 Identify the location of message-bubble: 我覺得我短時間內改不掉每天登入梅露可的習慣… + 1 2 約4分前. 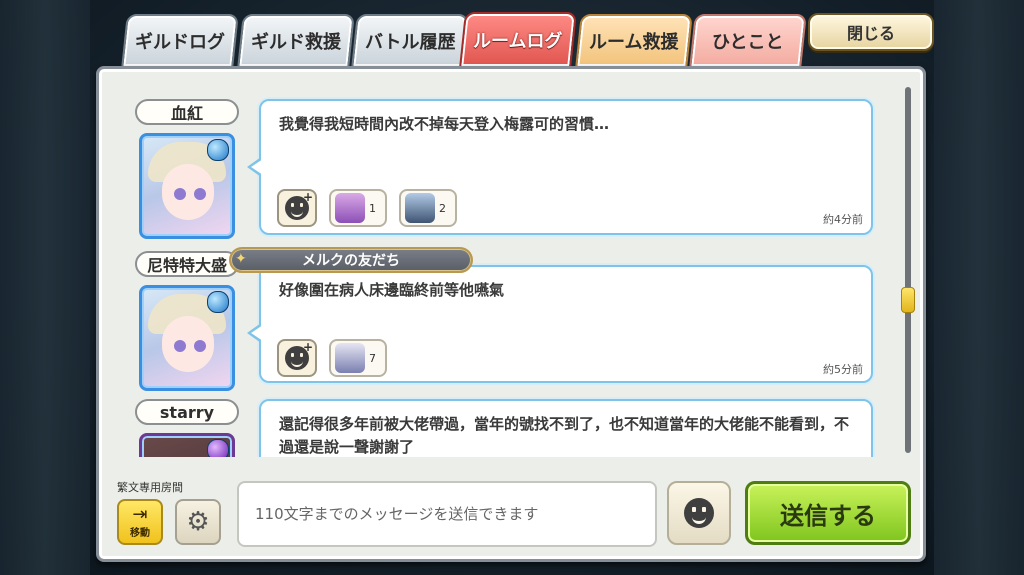
(560, 167).